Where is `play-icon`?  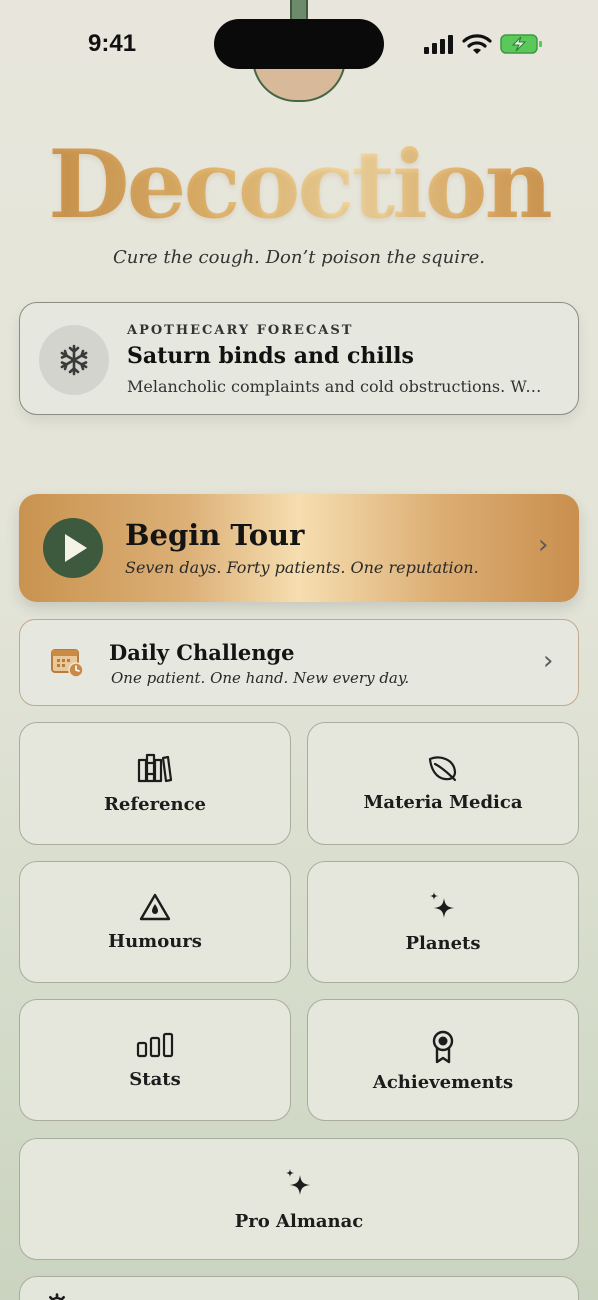
play-icon is located at coordinates (73, 548).